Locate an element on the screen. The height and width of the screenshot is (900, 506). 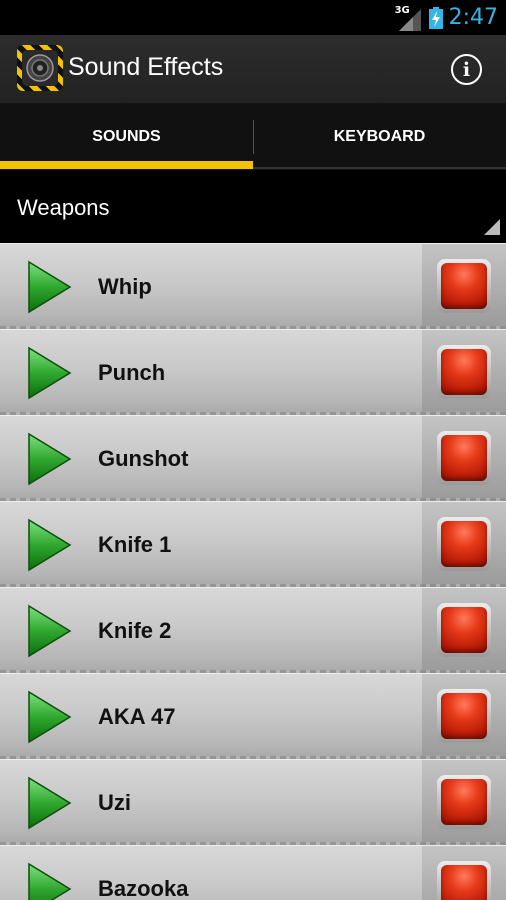
list-item: Whip is located at coordinates (253, 286).